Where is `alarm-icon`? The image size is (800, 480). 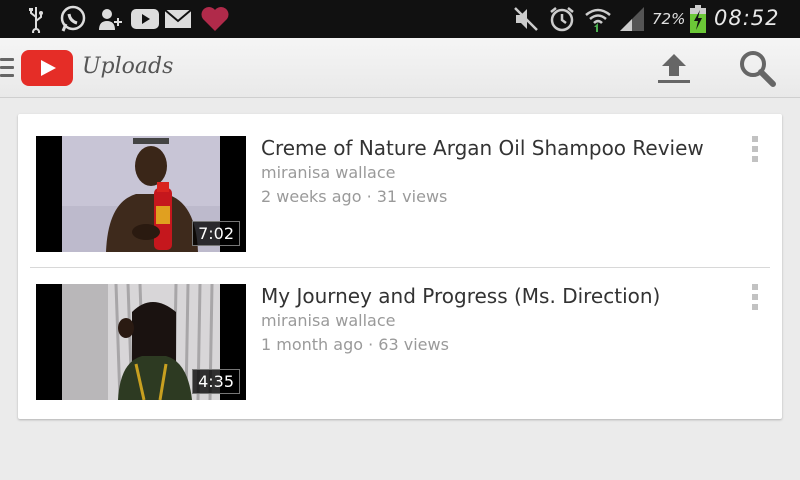 alarm-icon is located at coordinates (562, 19).